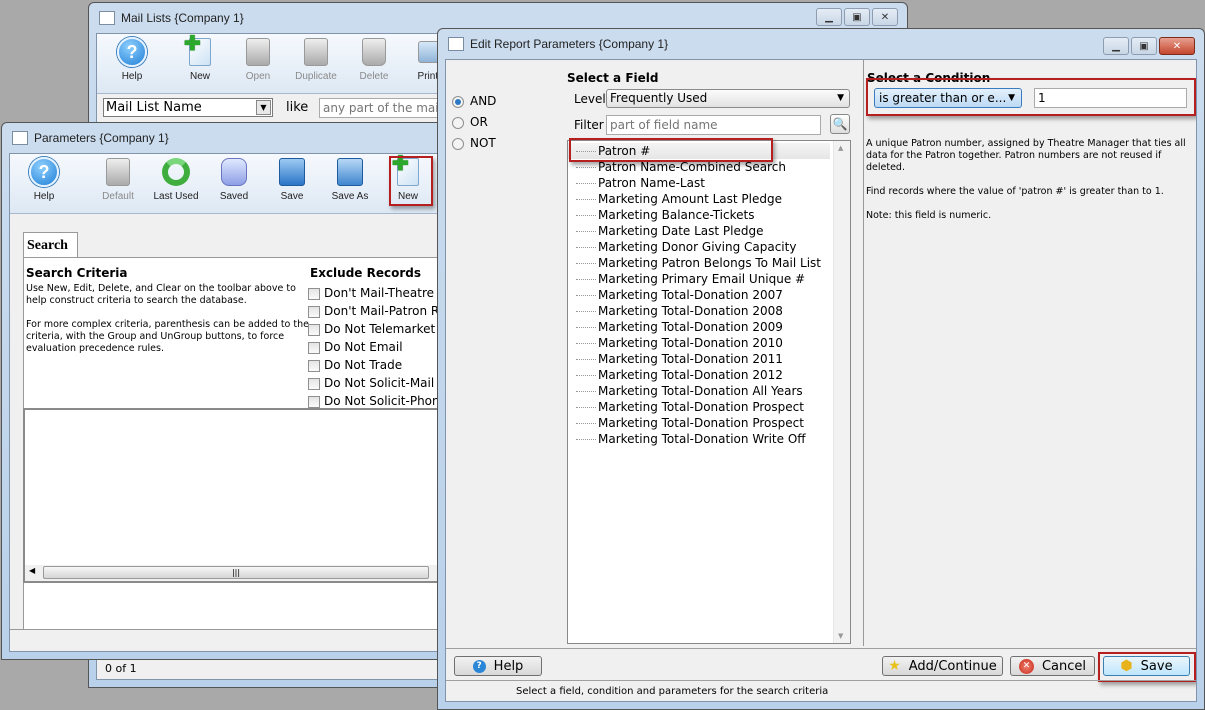 The width and height of the screenshot is (1205, 710). I want to click on toolbar-save-button: Save, so click(292, 179).